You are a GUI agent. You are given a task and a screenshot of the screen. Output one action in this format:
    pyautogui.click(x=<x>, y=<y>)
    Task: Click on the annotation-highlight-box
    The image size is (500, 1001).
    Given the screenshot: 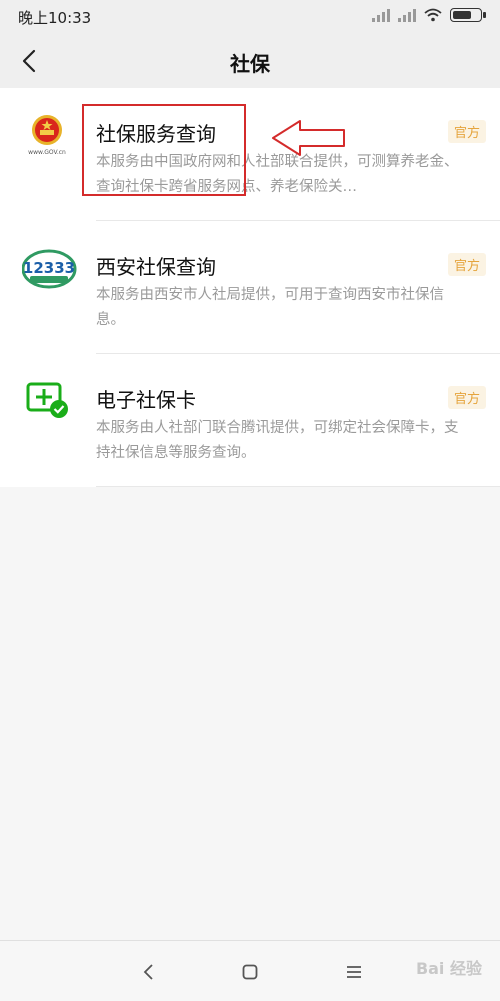 What is the action you would take?
    pyautogui.click(x=164, y=150)
    